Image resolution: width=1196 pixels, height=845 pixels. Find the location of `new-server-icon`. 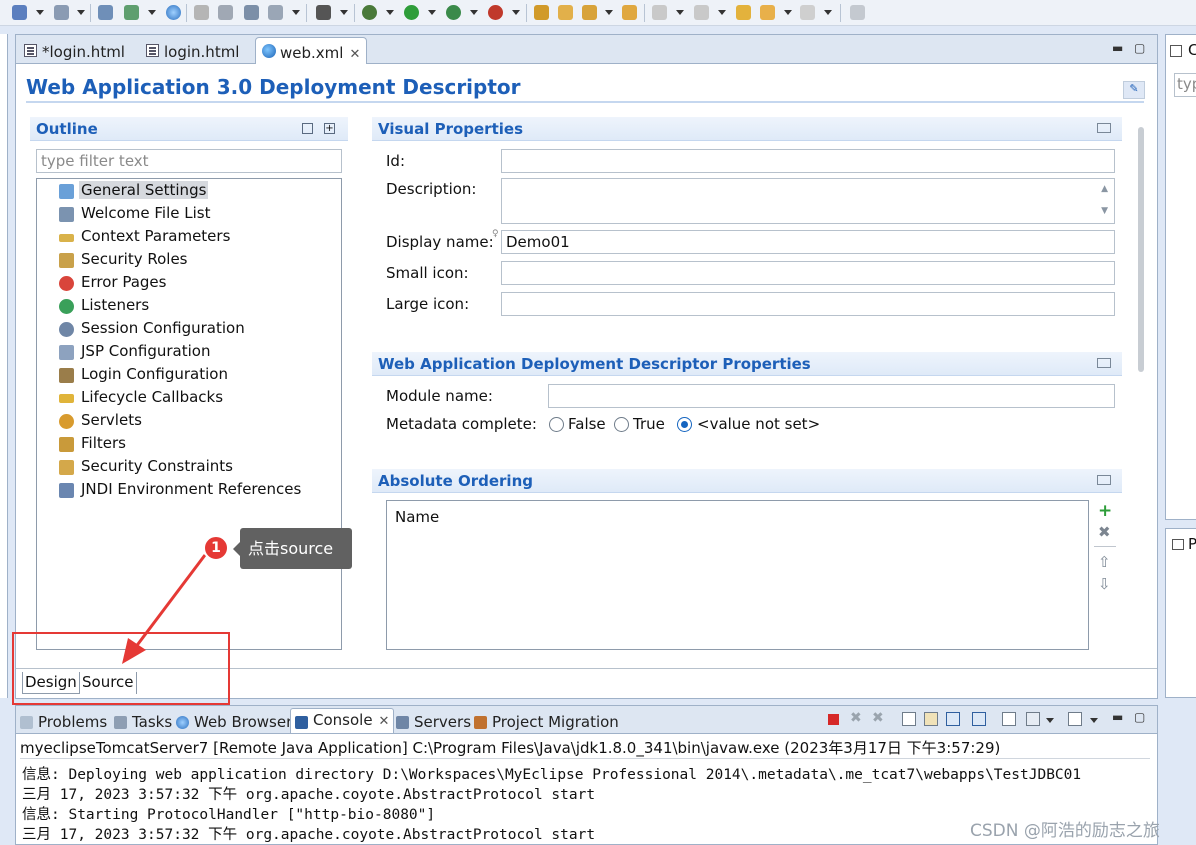

new-server-icon is located at coordinates (61, 12).